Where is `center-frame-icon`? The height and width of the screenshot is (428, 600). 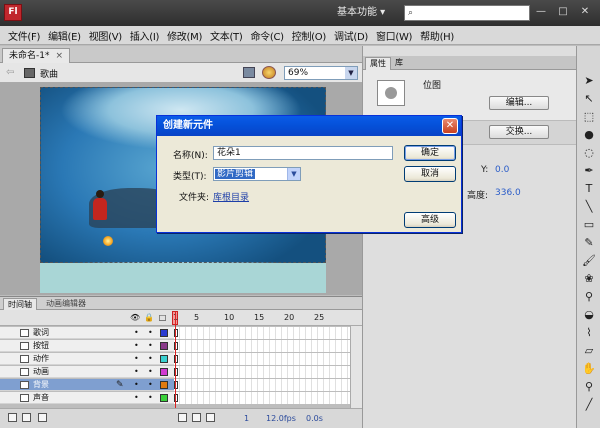
center-frame-icon is located at coordinates (182, 417).